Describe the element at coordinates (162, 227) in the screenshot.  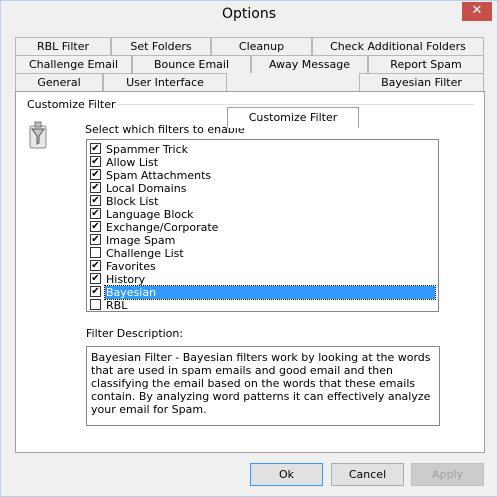
I see `filter-item-label: Exchange/Corporate` at that location.